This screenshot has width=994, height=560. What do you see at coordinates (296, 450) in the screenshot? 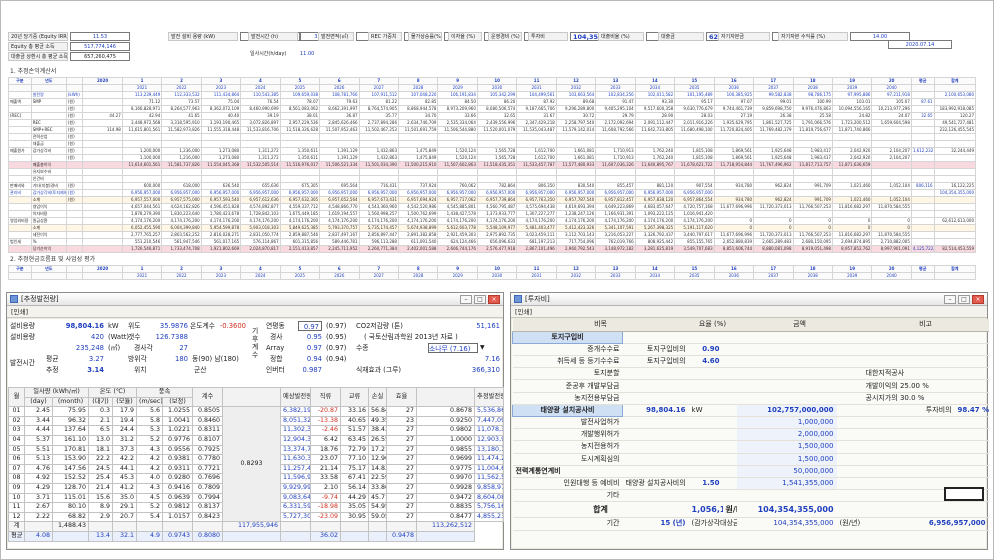
I see `monthly-cell: 13,374,741` at bounding box center [296, 450].